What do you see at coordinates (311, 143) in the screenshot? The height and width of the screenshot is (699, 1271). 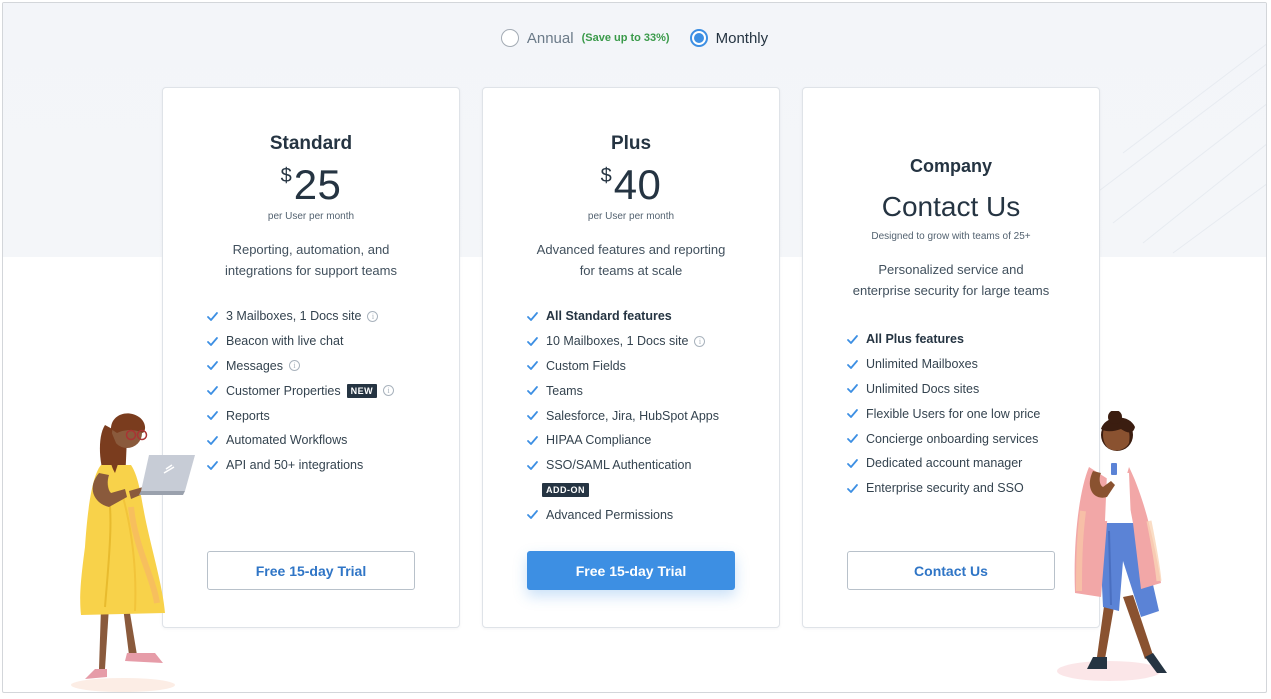 I see `plan-name: Standard` at bounding box center [311, 143].